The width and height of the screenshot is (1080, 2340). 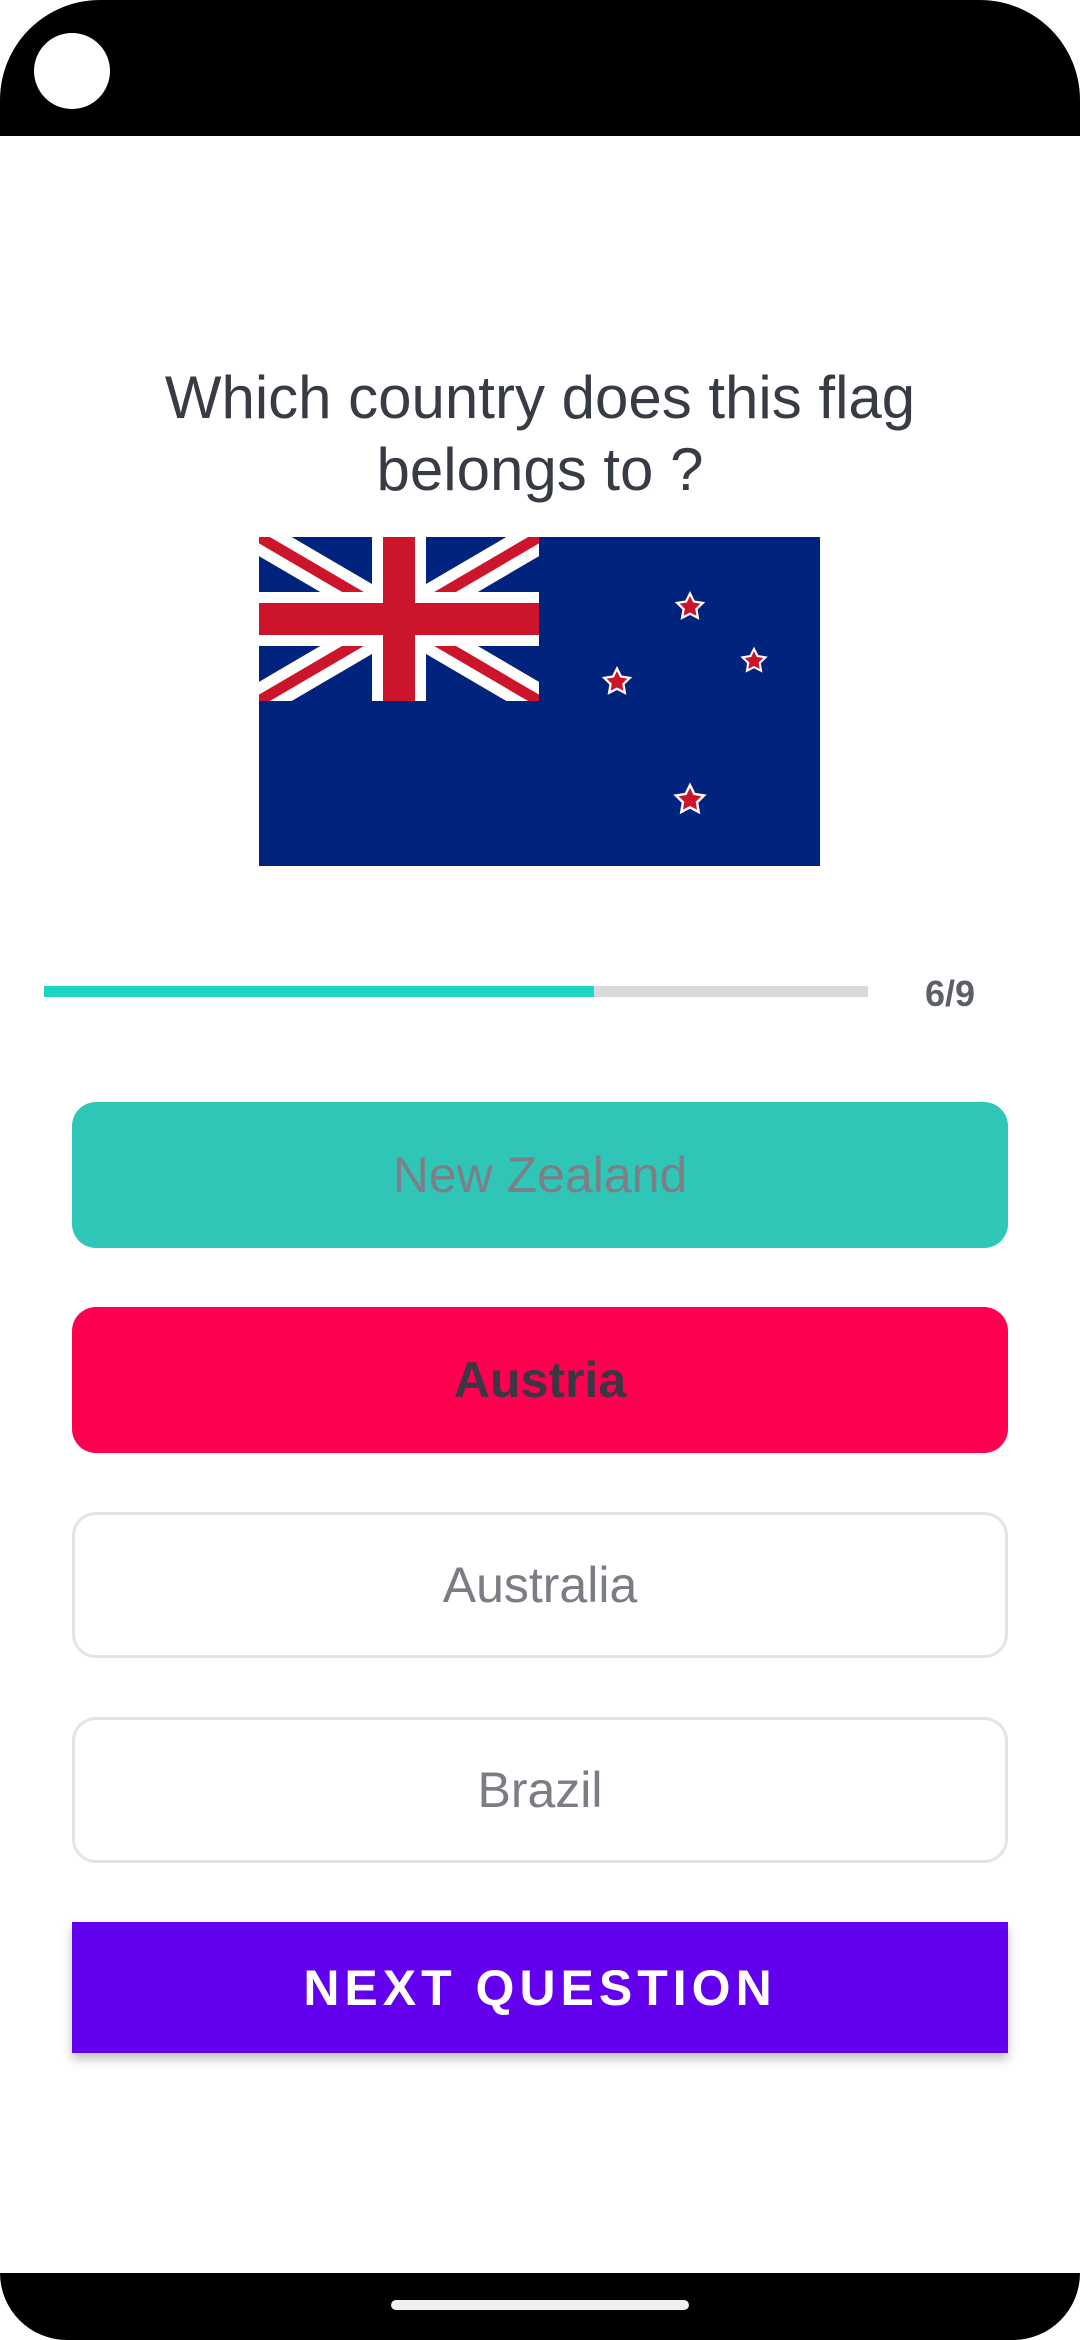 What do you see at coordinates (950, 993) in the screenshot?
I see `progress-counter: 6/9` at bounding box center [950, 993].